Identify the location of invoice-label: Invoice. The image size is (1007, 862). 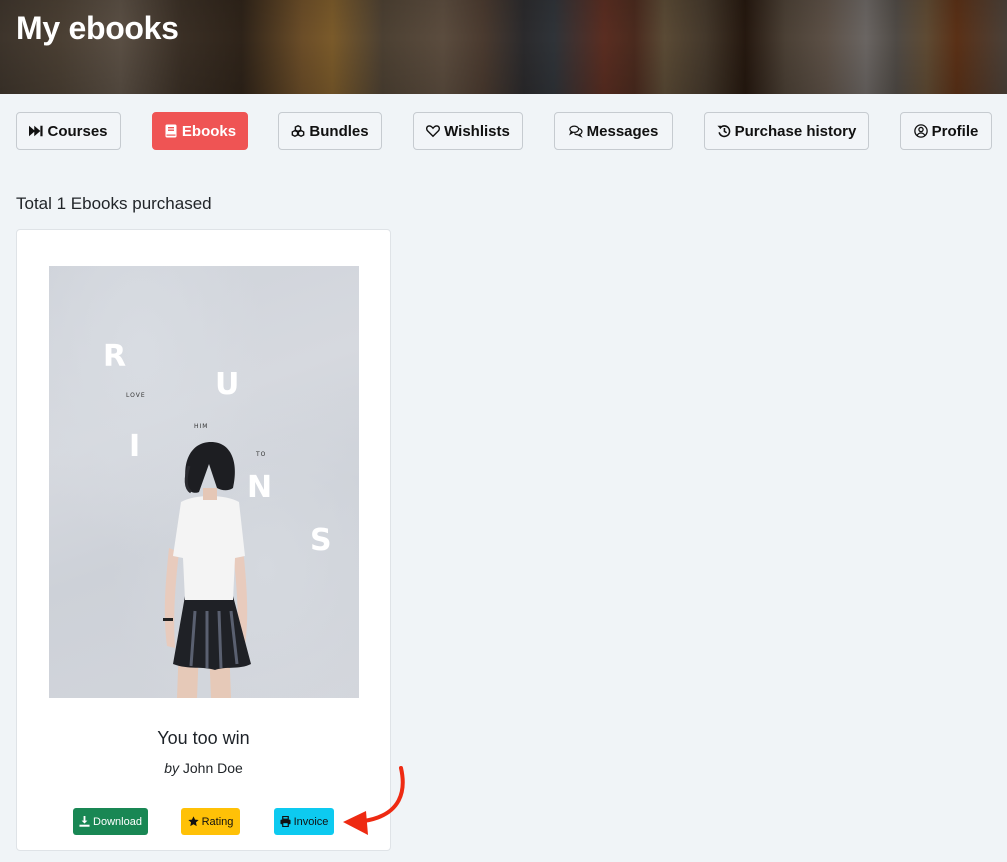
(311, 821).